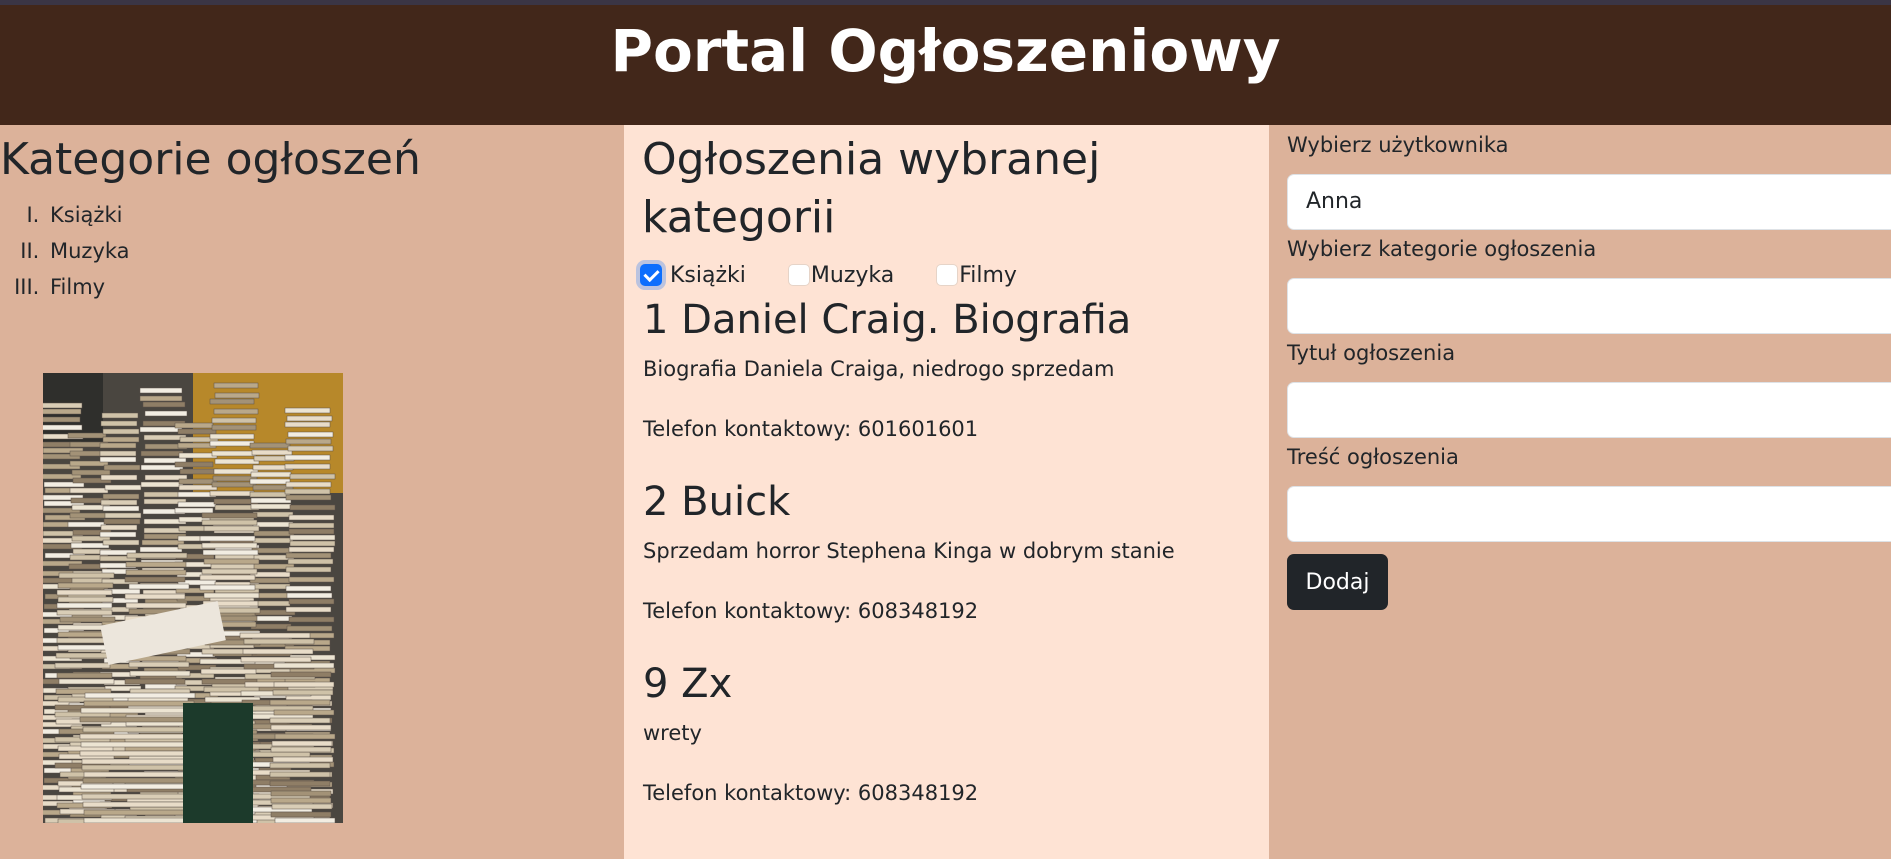 Image resolution: width=1891 pixels, height=859 pixels. What do you see at coordinates (943, 732) in the screenshot?
I see `ad-item: 9 Zx wrety Telefon kontaktowy: 608348192` at bounding box center [943, 732].